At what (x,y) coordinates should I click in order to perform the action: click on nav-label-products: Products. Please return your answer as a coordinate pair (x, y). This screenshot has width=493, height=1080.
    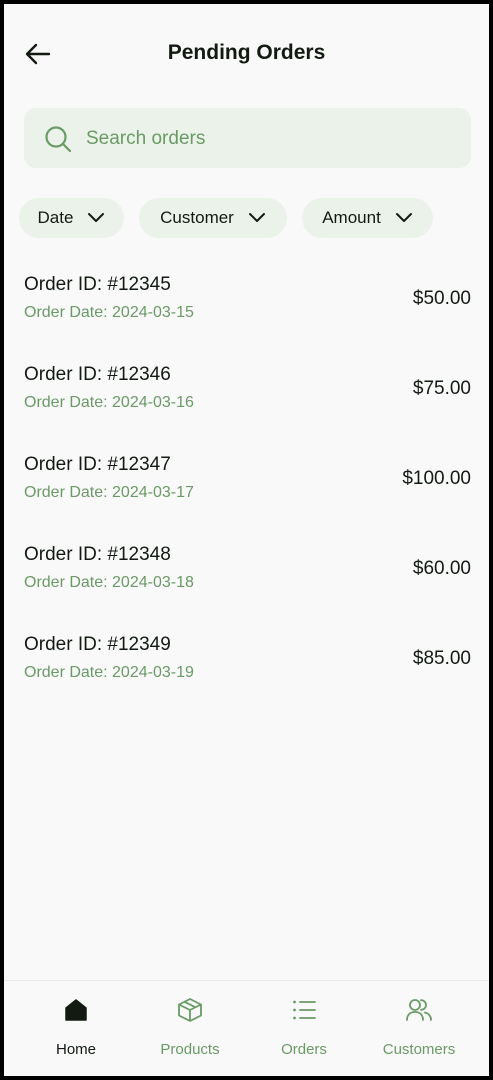
    Looking at the image, I should click on (190, 1049).